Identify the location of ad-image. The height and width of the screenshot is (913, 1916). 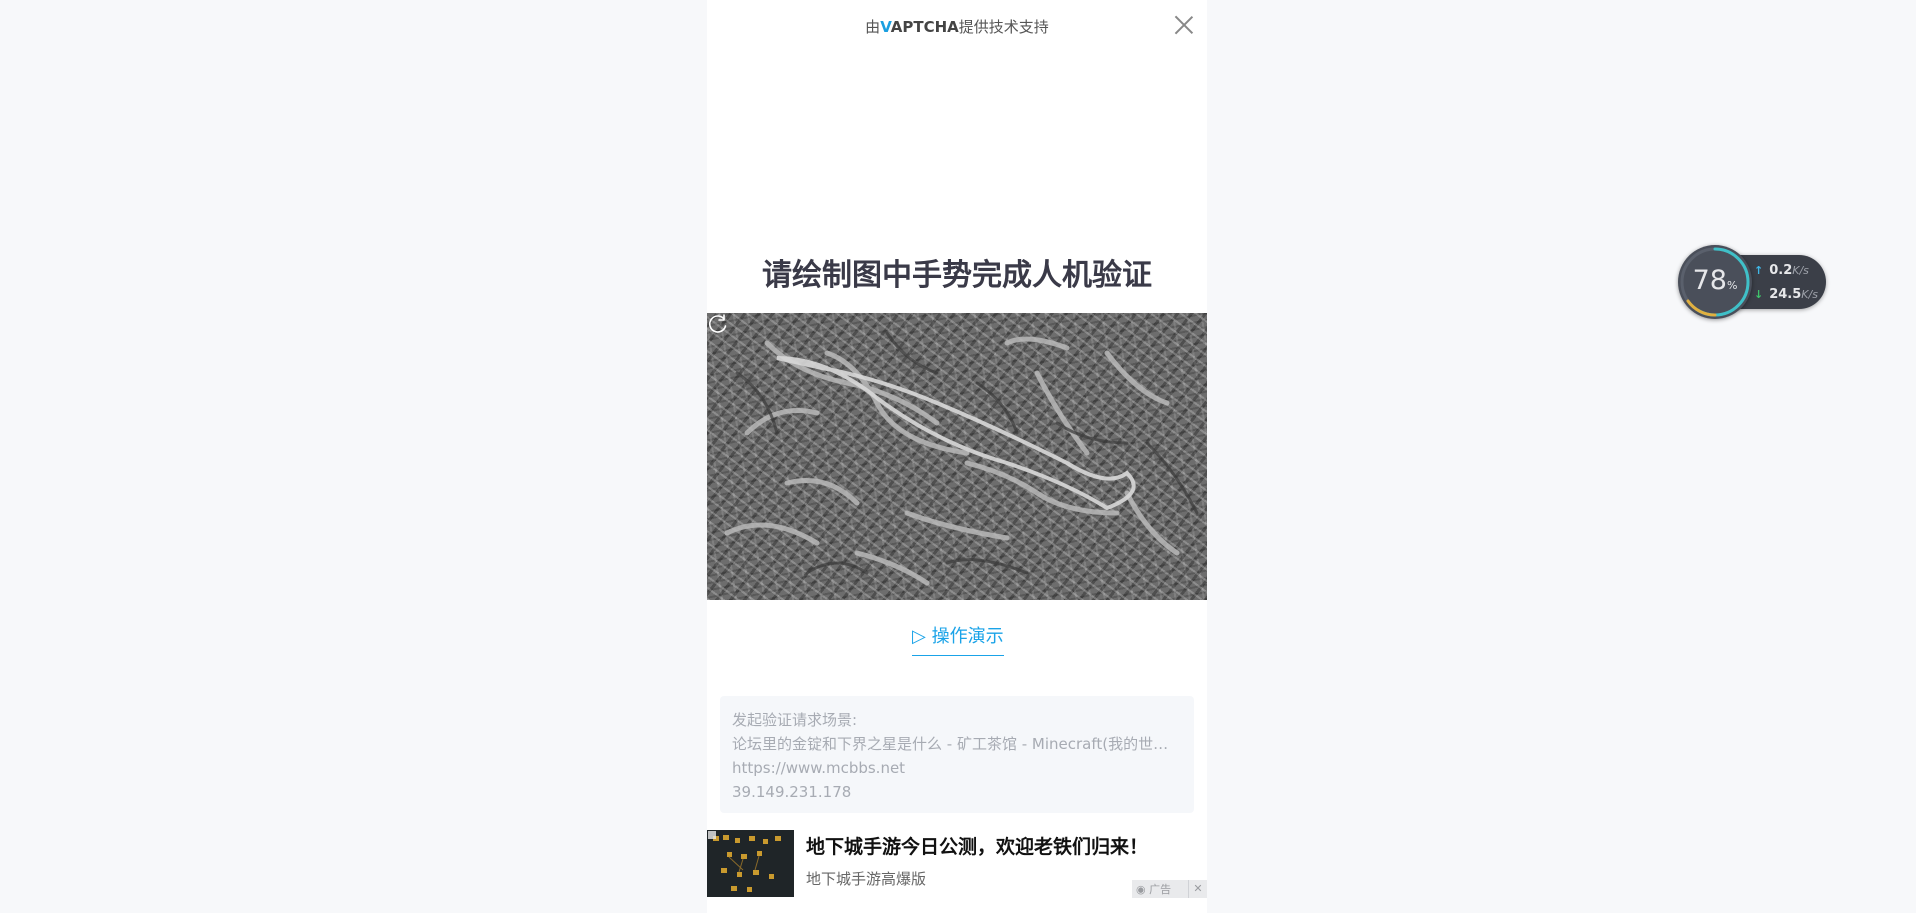
(750, 863).